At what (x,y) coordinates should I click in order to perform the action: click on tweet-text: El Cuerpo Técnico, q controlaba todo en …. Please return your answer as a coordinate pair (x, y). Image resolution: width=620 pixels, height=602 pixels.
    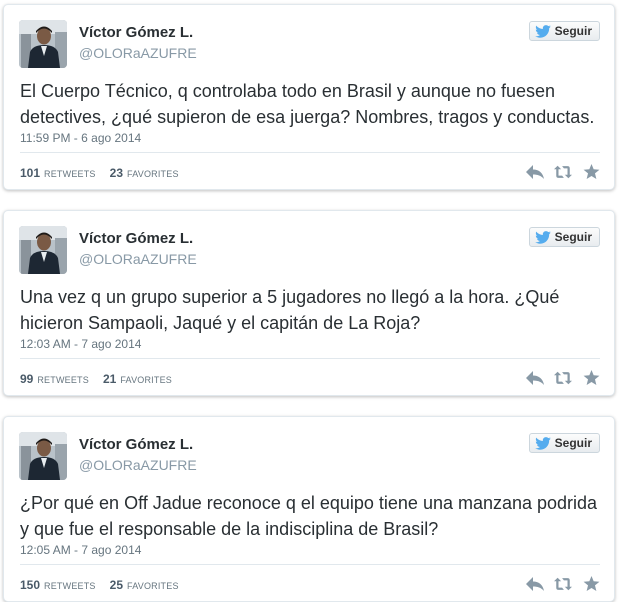
    Looking at the image, I should click on (307, 104).